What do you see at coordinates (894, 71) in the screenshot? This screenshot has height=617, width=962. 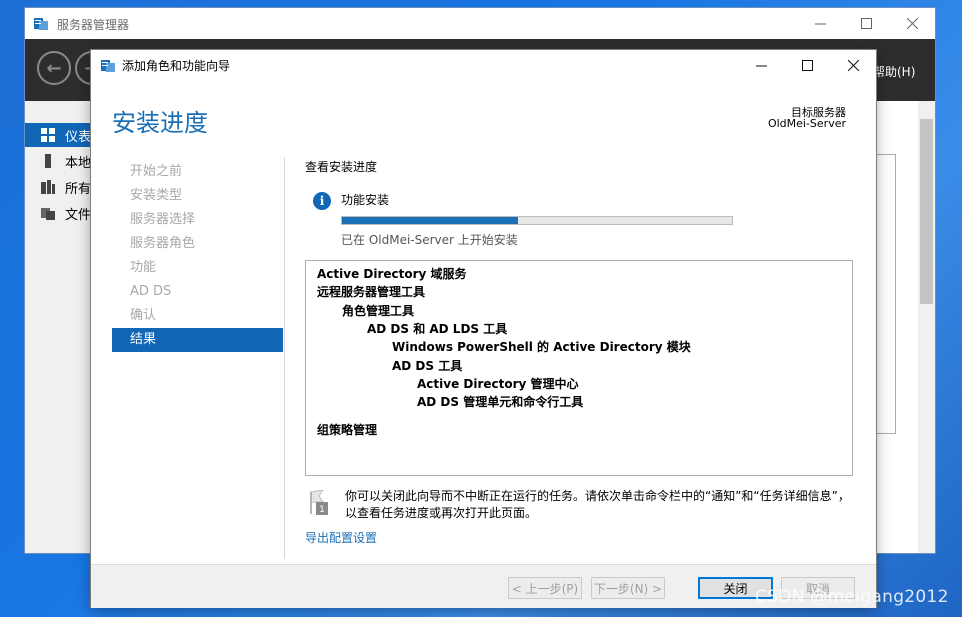 I see `help-menu: 帮助(H)` at bounding box center [894, 71].